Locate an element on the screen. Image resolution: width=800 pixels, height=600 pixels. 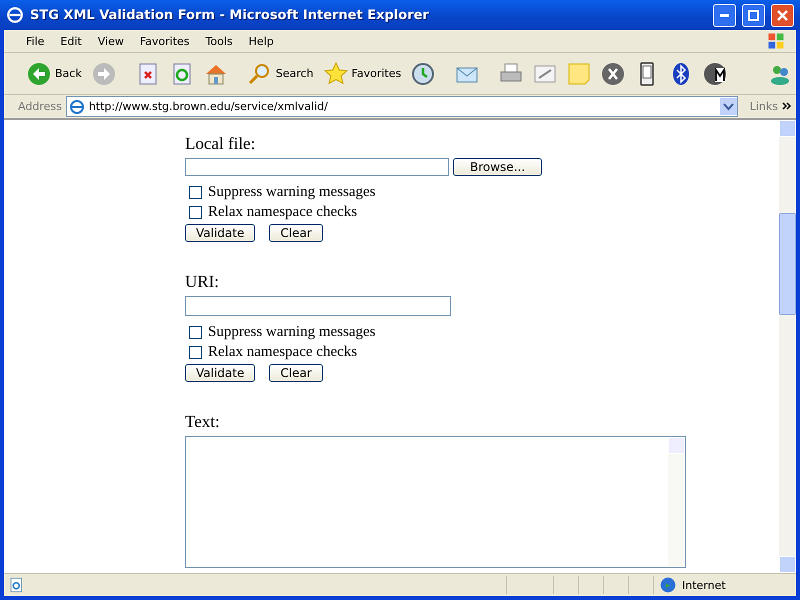
close-icon is located at coordinates (782, 15).